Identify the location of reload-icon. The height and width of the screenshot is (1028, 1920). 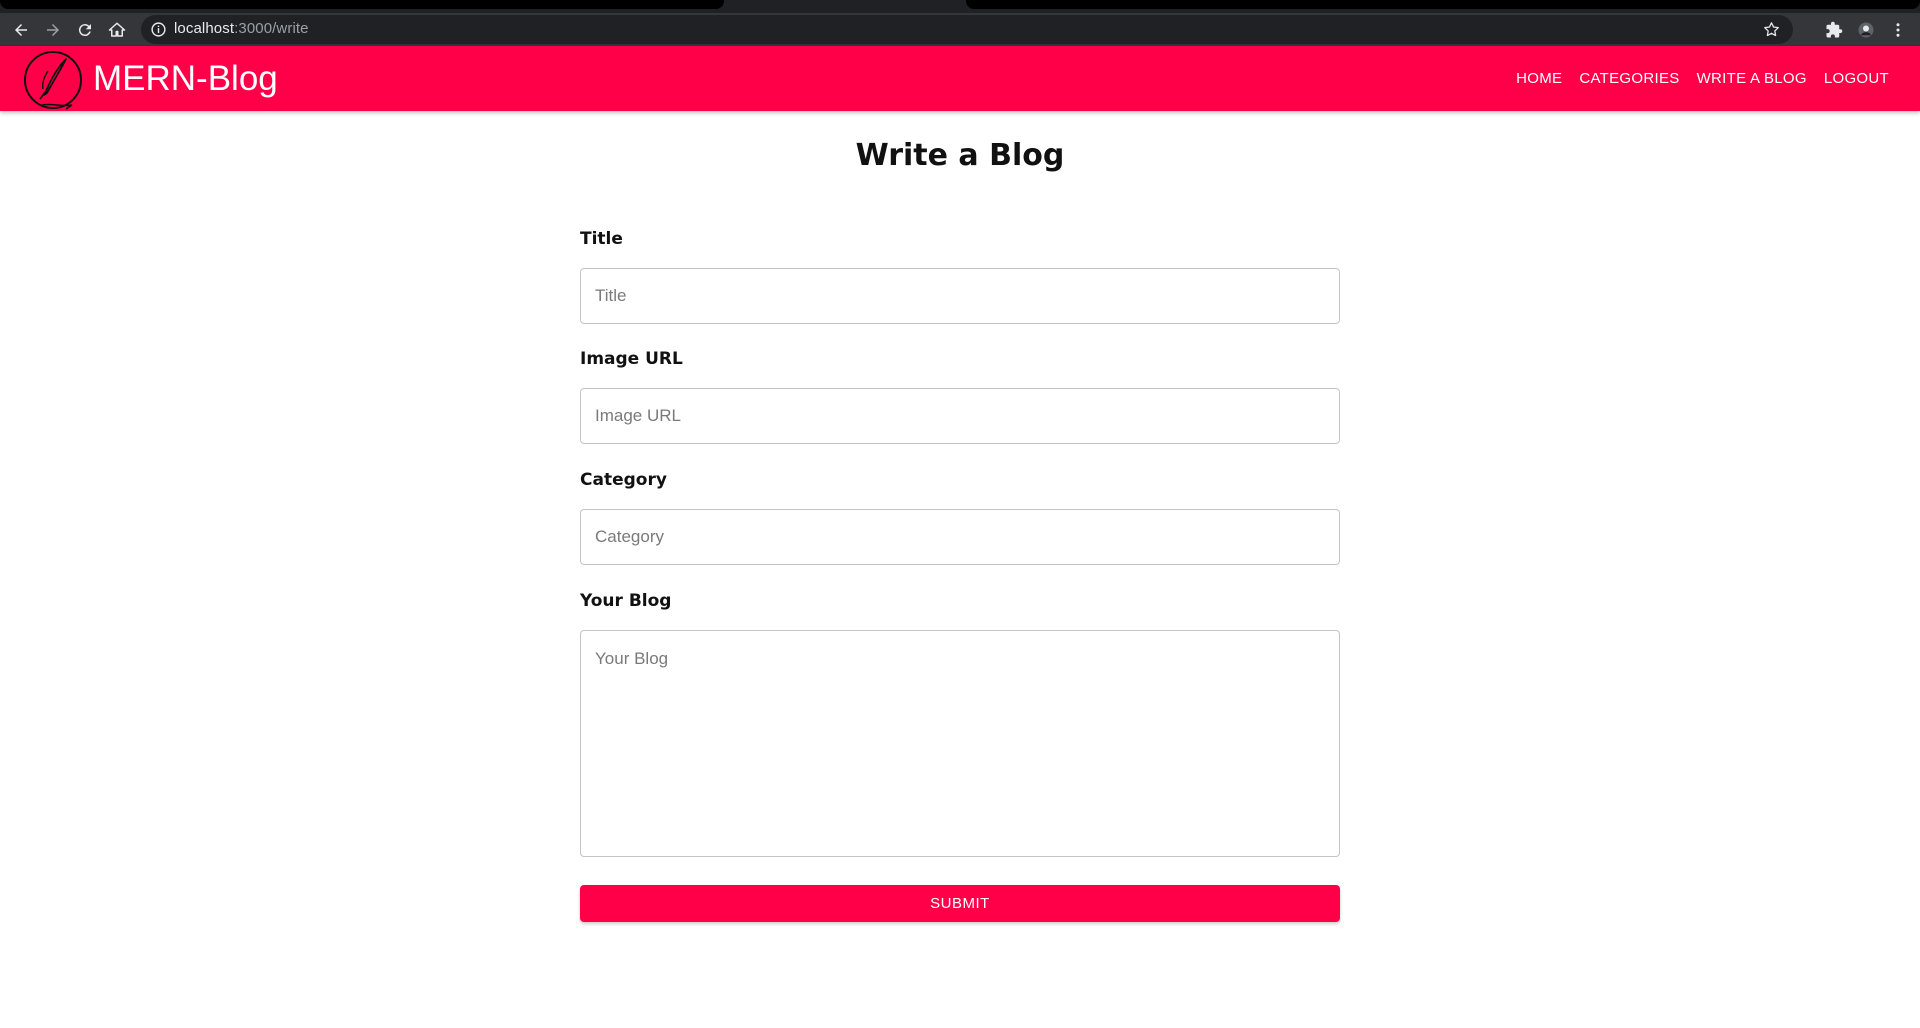
(85, 30).